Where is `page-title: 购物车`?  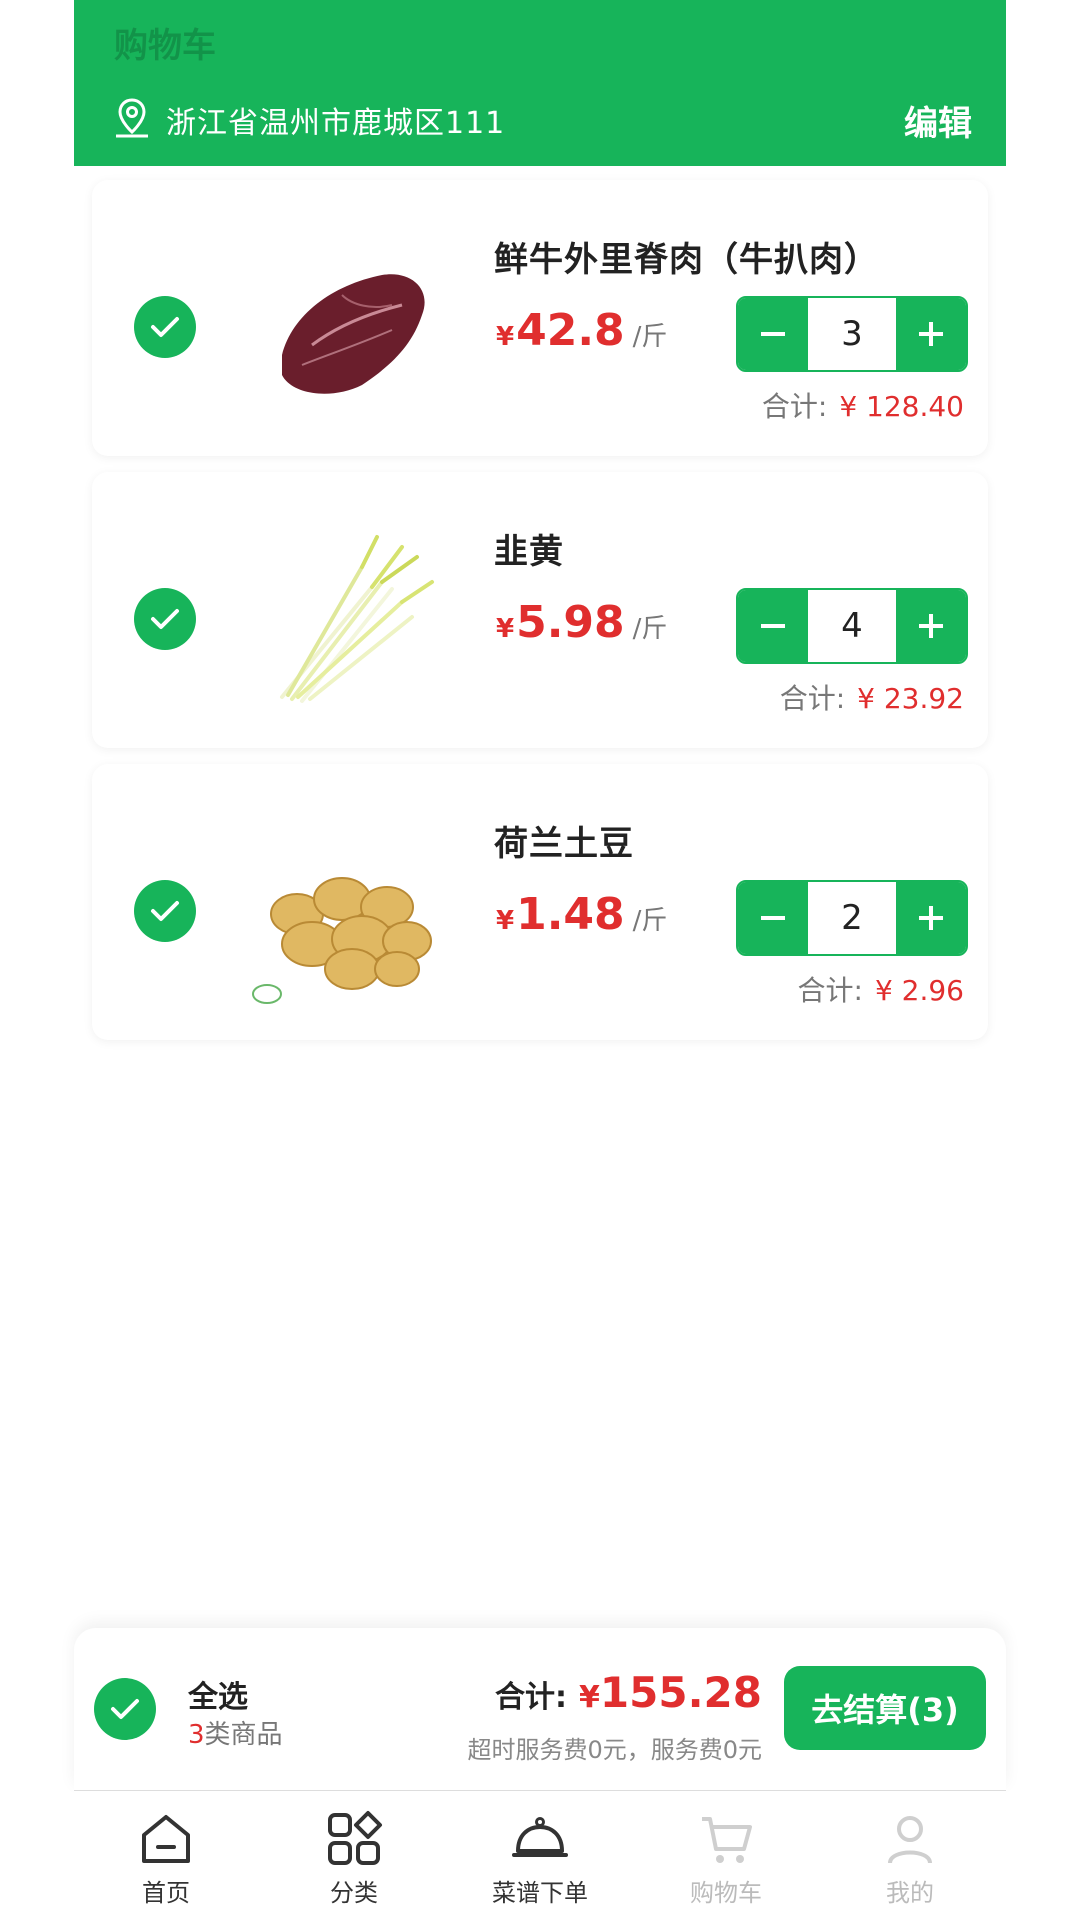 page-title: 购物车 is located at coordinates (165, 46).